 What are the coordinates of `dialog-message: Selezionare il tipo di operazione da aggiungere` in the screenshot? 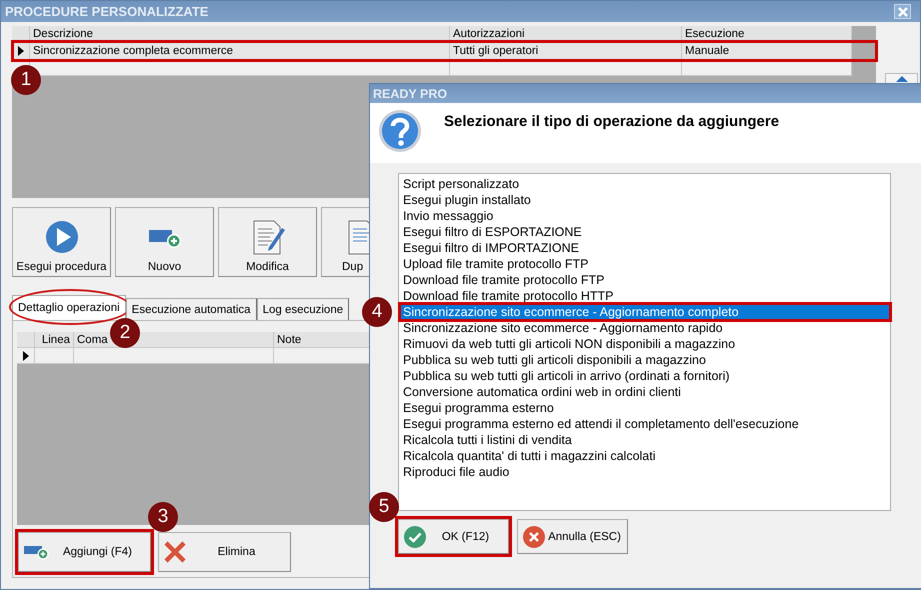 It's located at (612, 121).